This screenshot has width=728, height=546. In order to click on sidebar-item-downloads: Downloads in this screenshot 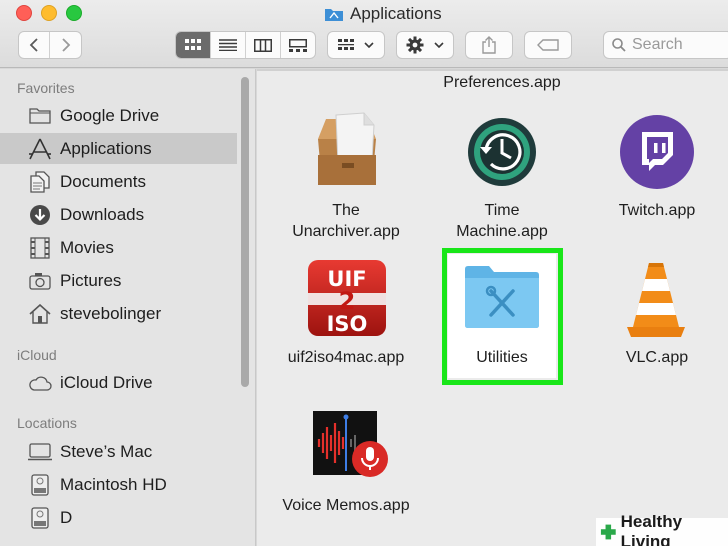, I will do `click(118, 214)`.